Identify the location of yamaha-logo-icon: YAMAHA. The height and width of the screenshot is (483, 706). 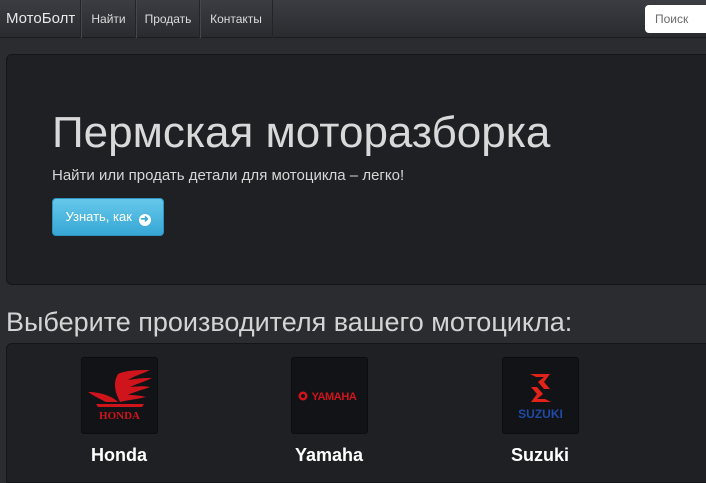
(329, 395).